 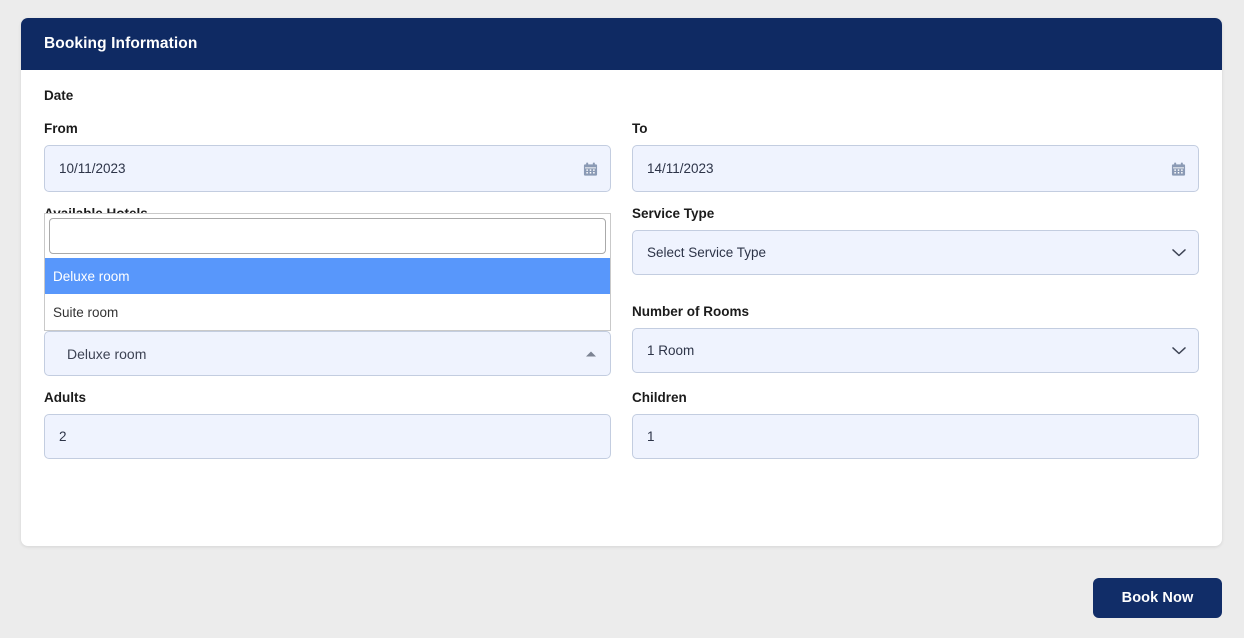 I want to click on adults-value: 2, so click(x=63, y=436).